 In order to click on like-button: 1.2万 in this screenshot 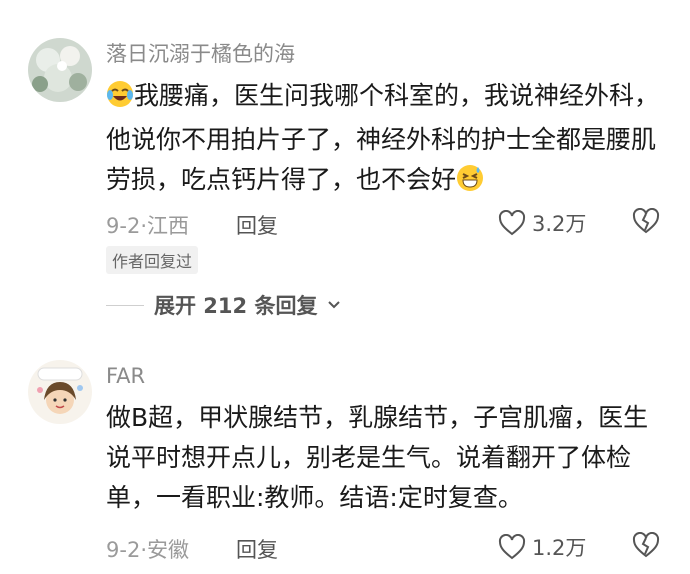, I will do `click(542, 547)`.